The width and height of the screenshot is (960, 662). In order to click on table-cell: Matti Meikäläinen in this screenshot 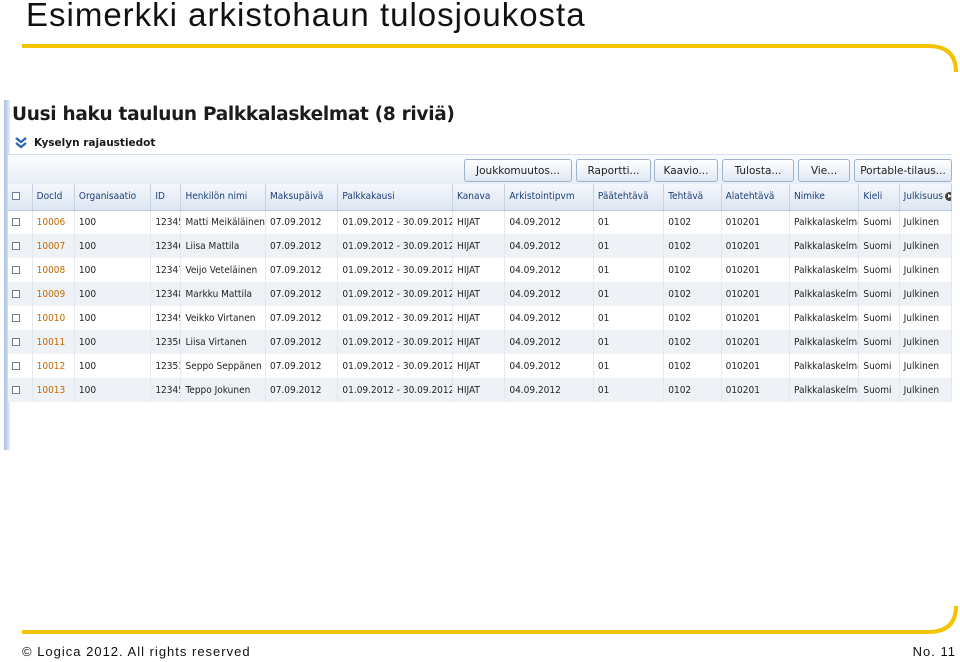, I will do `click(223, 222)`.